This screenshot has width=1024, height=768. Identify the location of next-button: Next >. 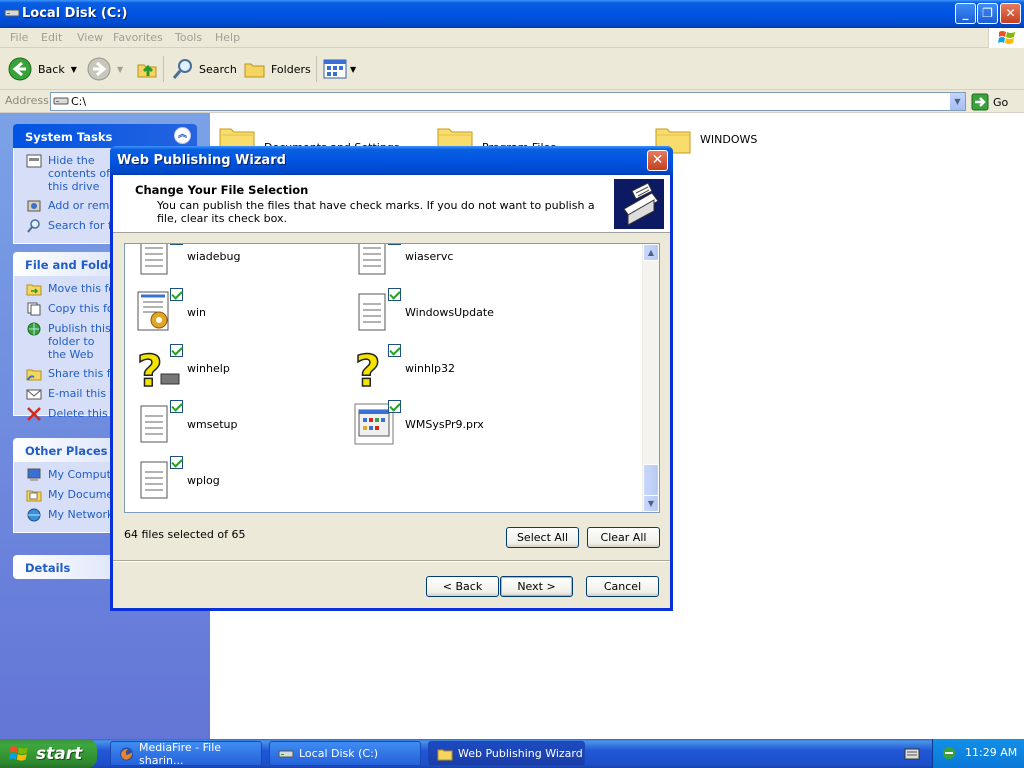
(536, 586).